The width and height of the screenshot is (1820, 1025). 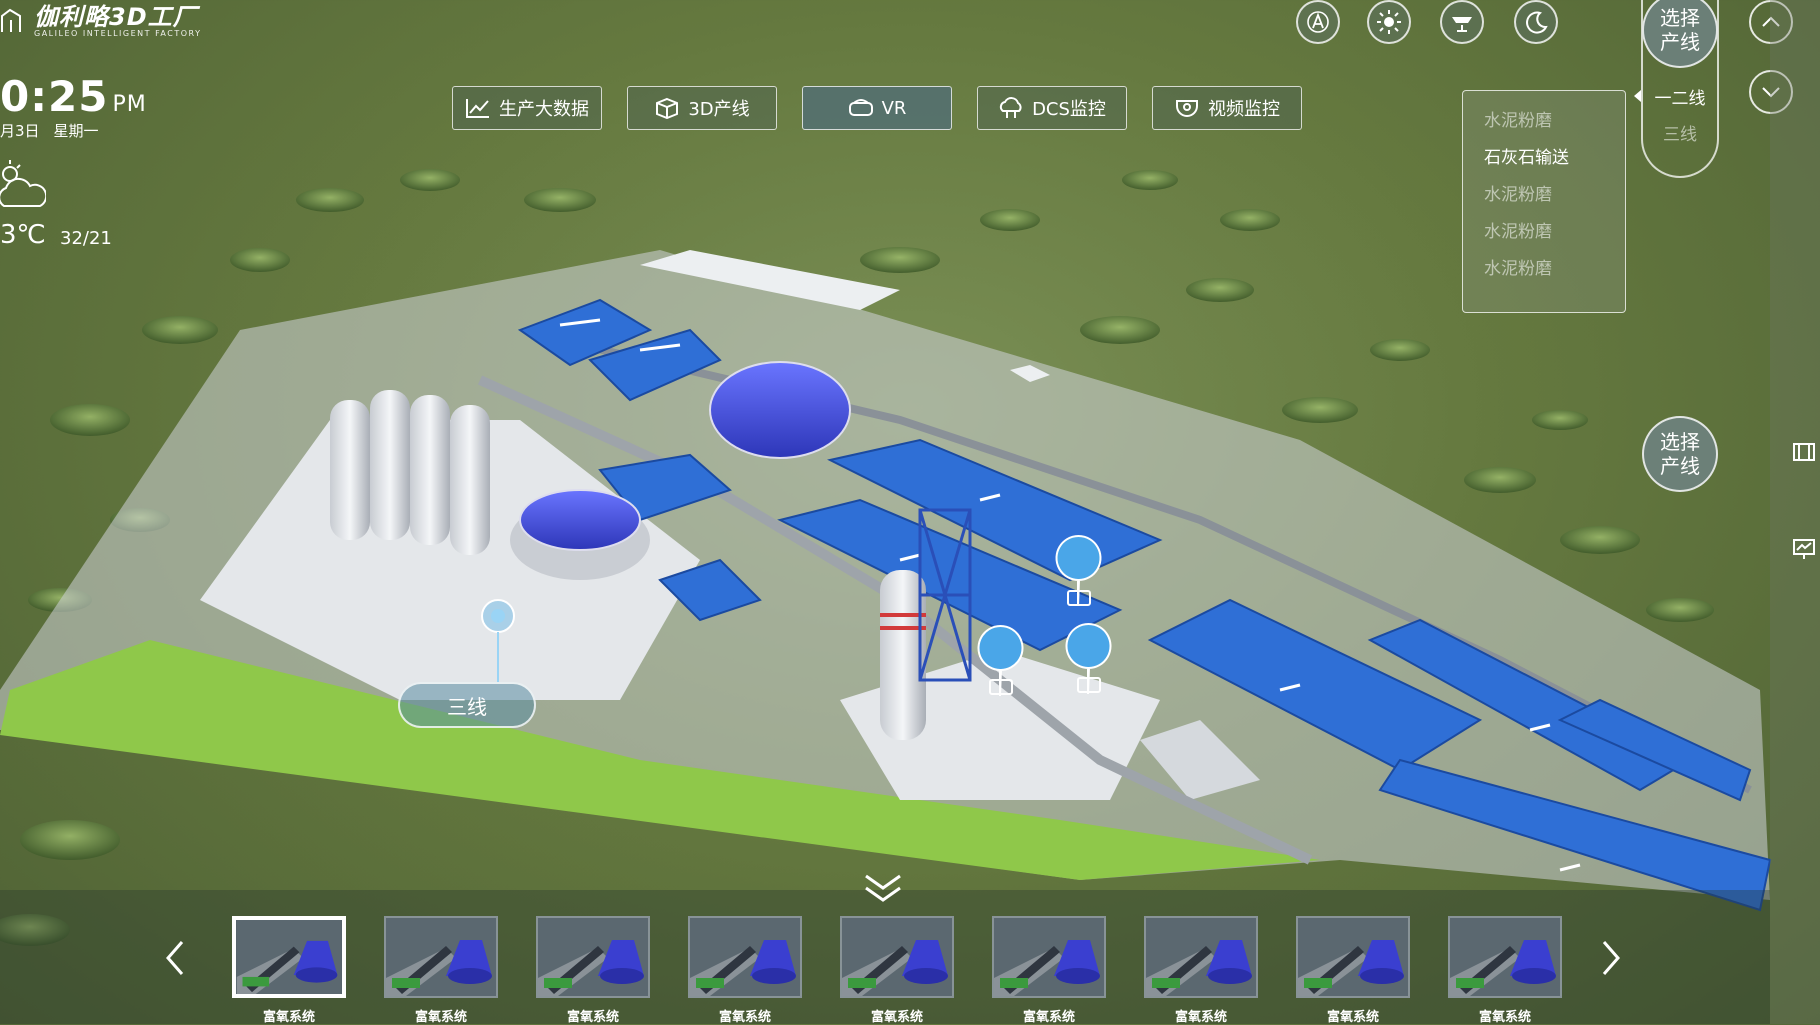 What do you see at coordinates (883, 889) in the screenshot?
I see `double-chevron-down-icon` at bounding box center [883, 889].